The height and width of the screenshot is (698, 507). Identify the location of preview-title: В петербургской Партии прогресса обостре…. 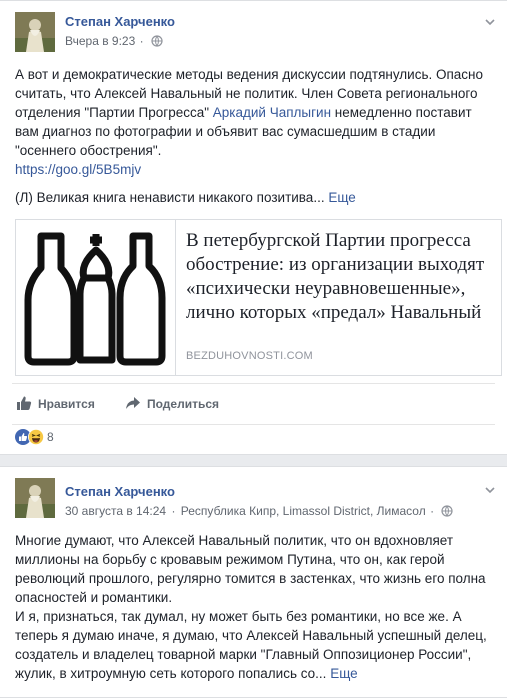
(338, 277).